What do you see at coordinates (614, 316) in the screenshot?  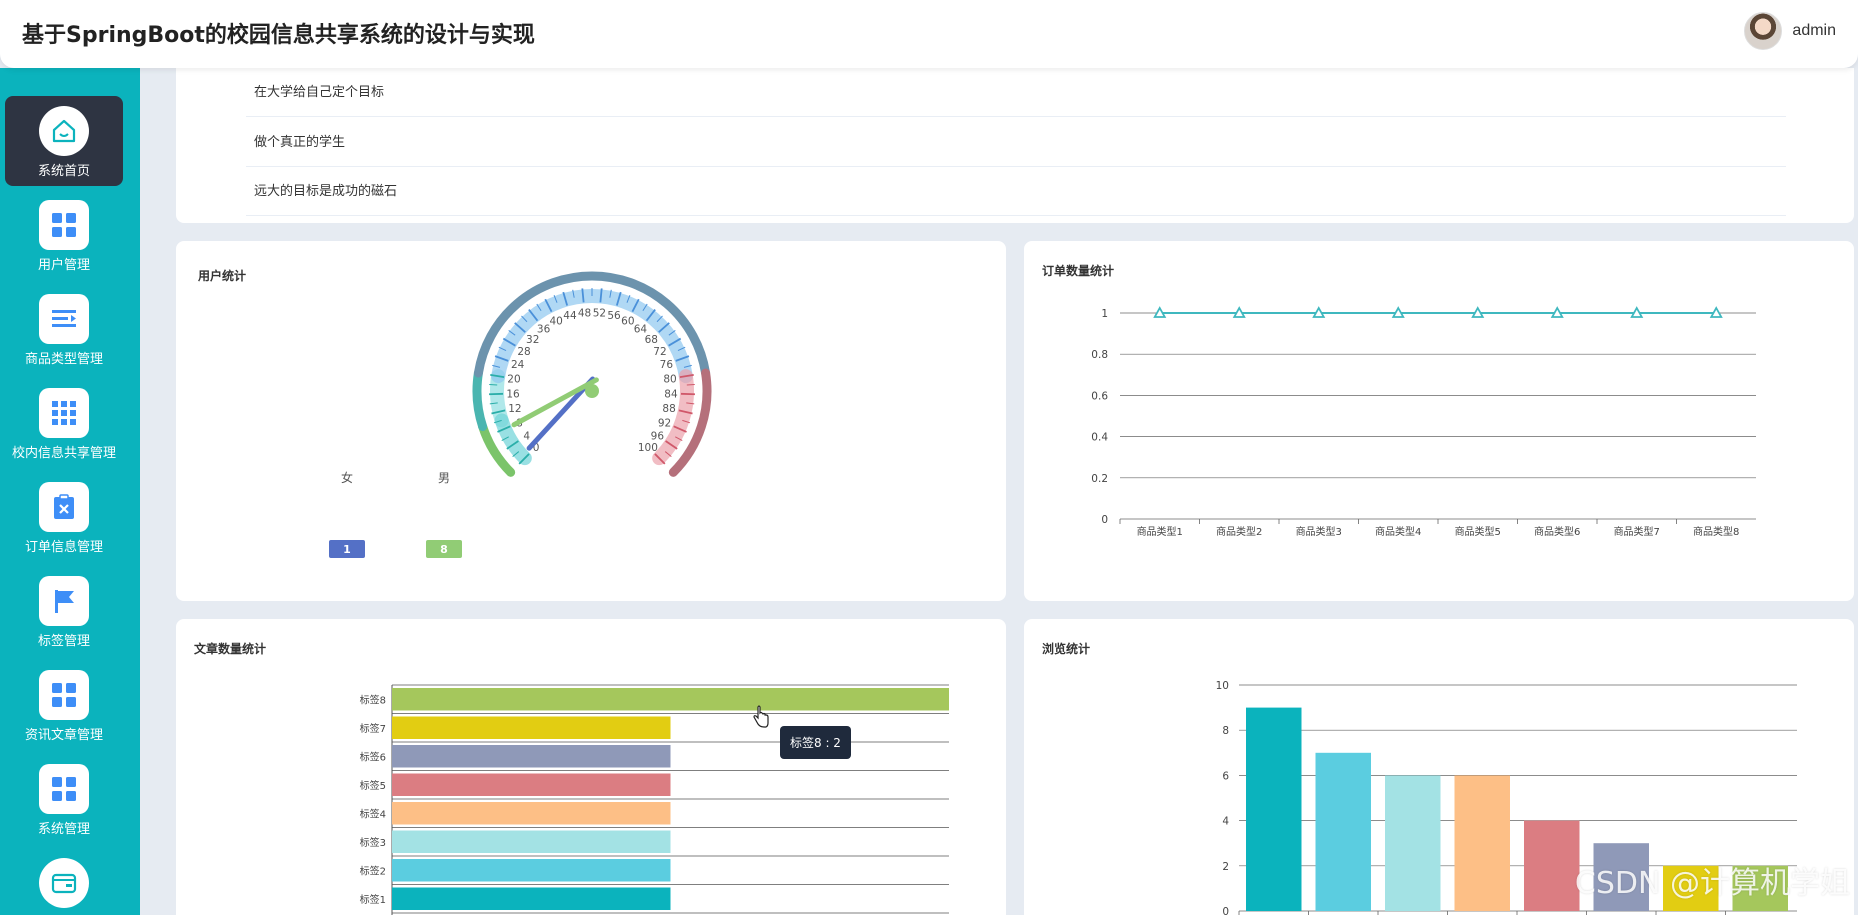 I see `gauge-tick-label: 56` at bounding box center [614, 316].